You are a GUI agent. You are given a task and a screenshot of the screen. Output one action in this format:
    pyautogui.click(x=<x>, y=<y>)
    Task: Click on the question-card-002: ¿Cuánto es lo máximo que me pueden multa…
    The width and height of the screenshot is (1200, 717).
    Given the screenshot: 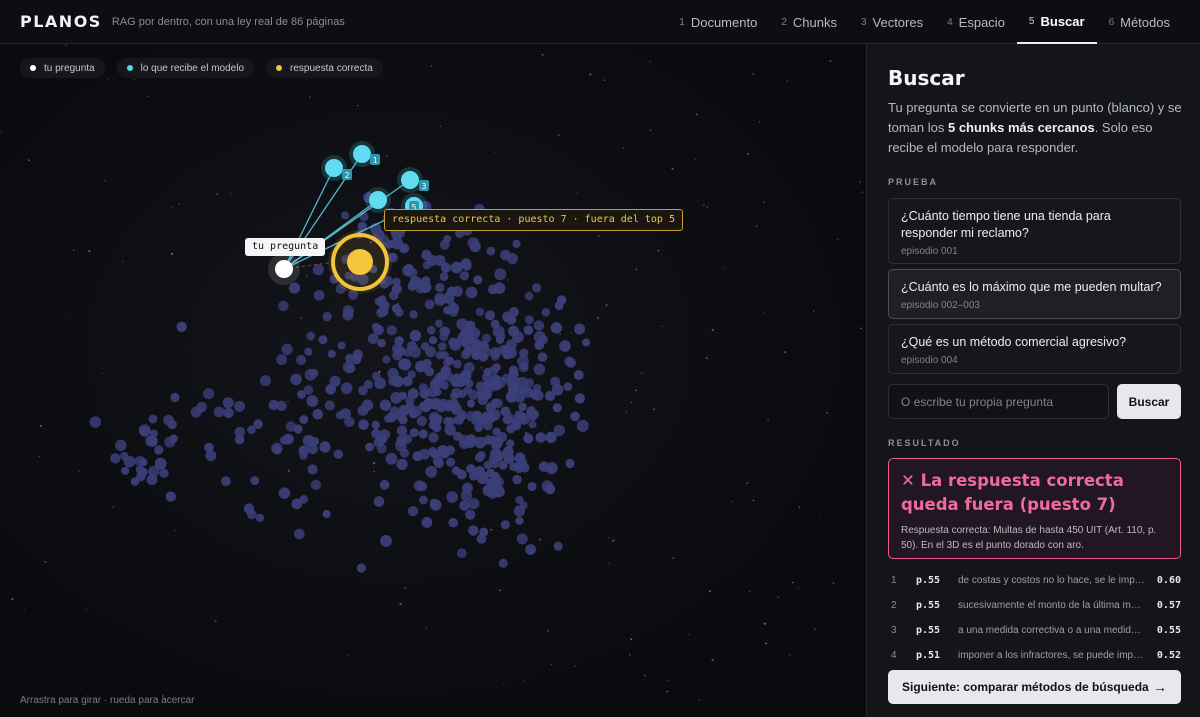 What is the action you would take?
    pyautogui.click(x=1034, y=294)
    